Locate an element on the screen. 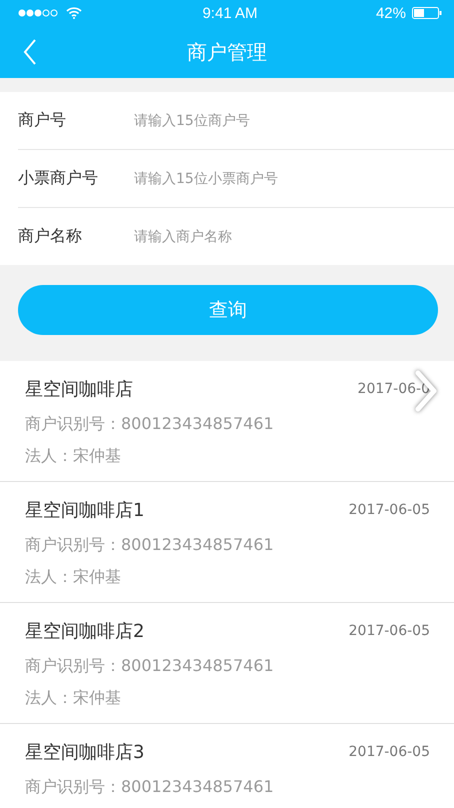 Image resolution: width=454 pixels, height=808 pixels. battery-percent: 42% is located at coordinates (391, 13).